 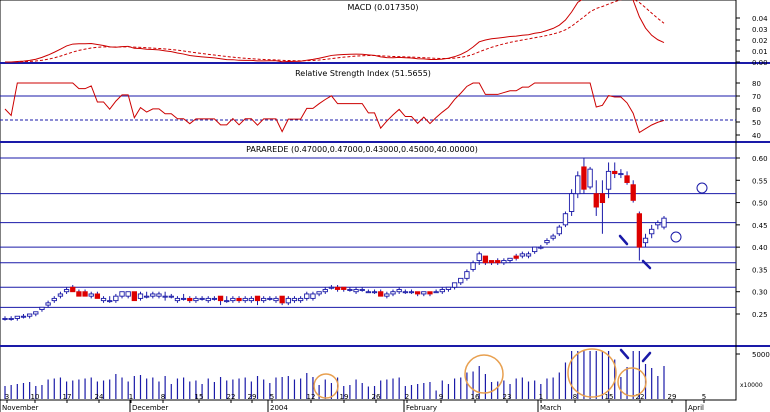 What do you see at coordinates (475, 397) in the screenshot?
I see `x-day-label: 16` at bounding box center [475, 397].